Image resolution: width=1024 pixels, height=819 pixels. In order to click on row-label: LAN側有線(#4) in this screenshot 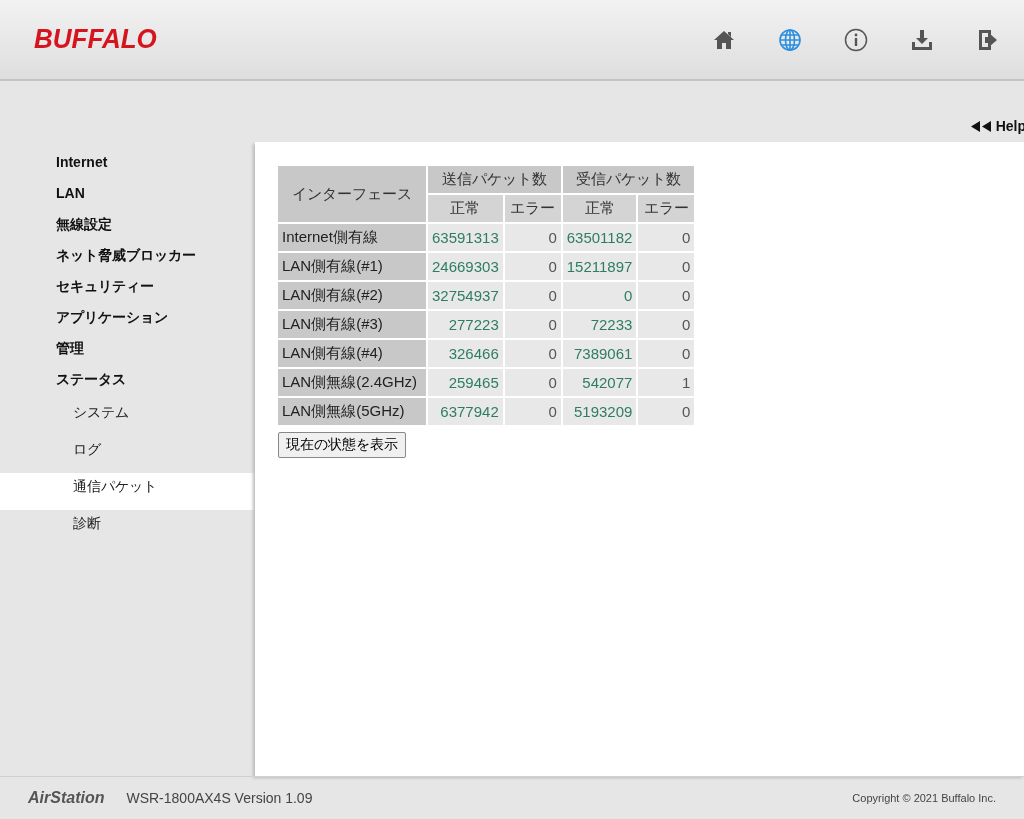, I will do `click(352, 353)`.